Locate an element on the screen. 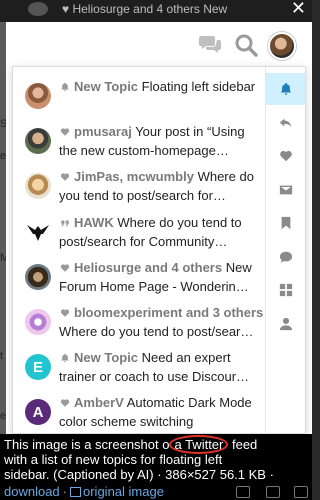 Image resolution: width=320 pixels, height=500 pixels. notification-actor: JimPas, mcwumbly is located at coordinates (134, 177).